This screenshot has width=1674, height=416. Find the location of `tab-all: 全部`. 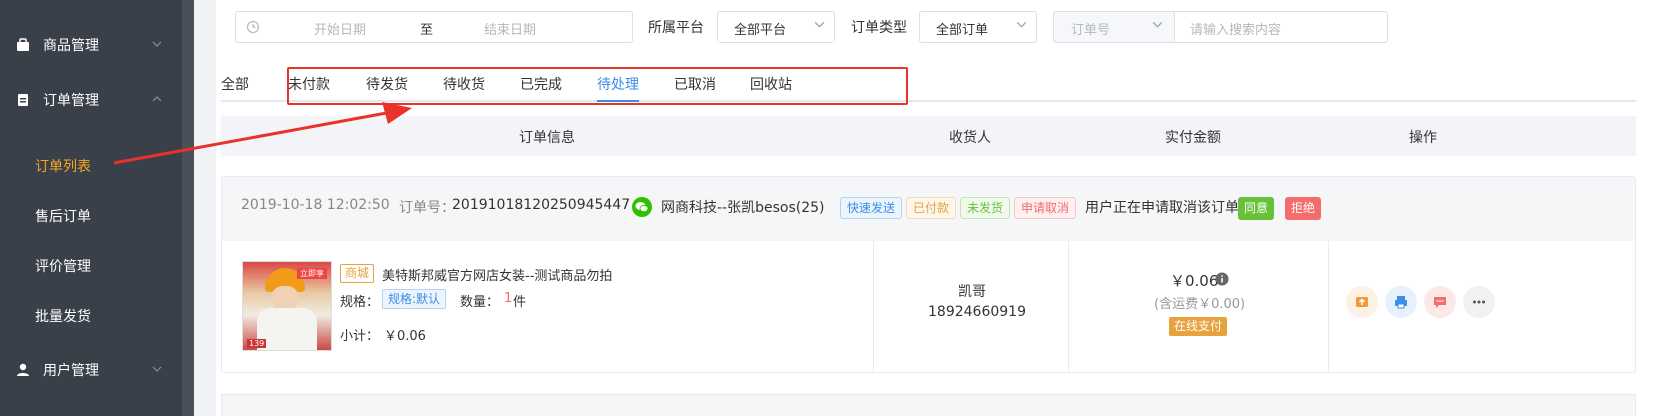

tab-all: 全部 is located at coordinates (235, 84).